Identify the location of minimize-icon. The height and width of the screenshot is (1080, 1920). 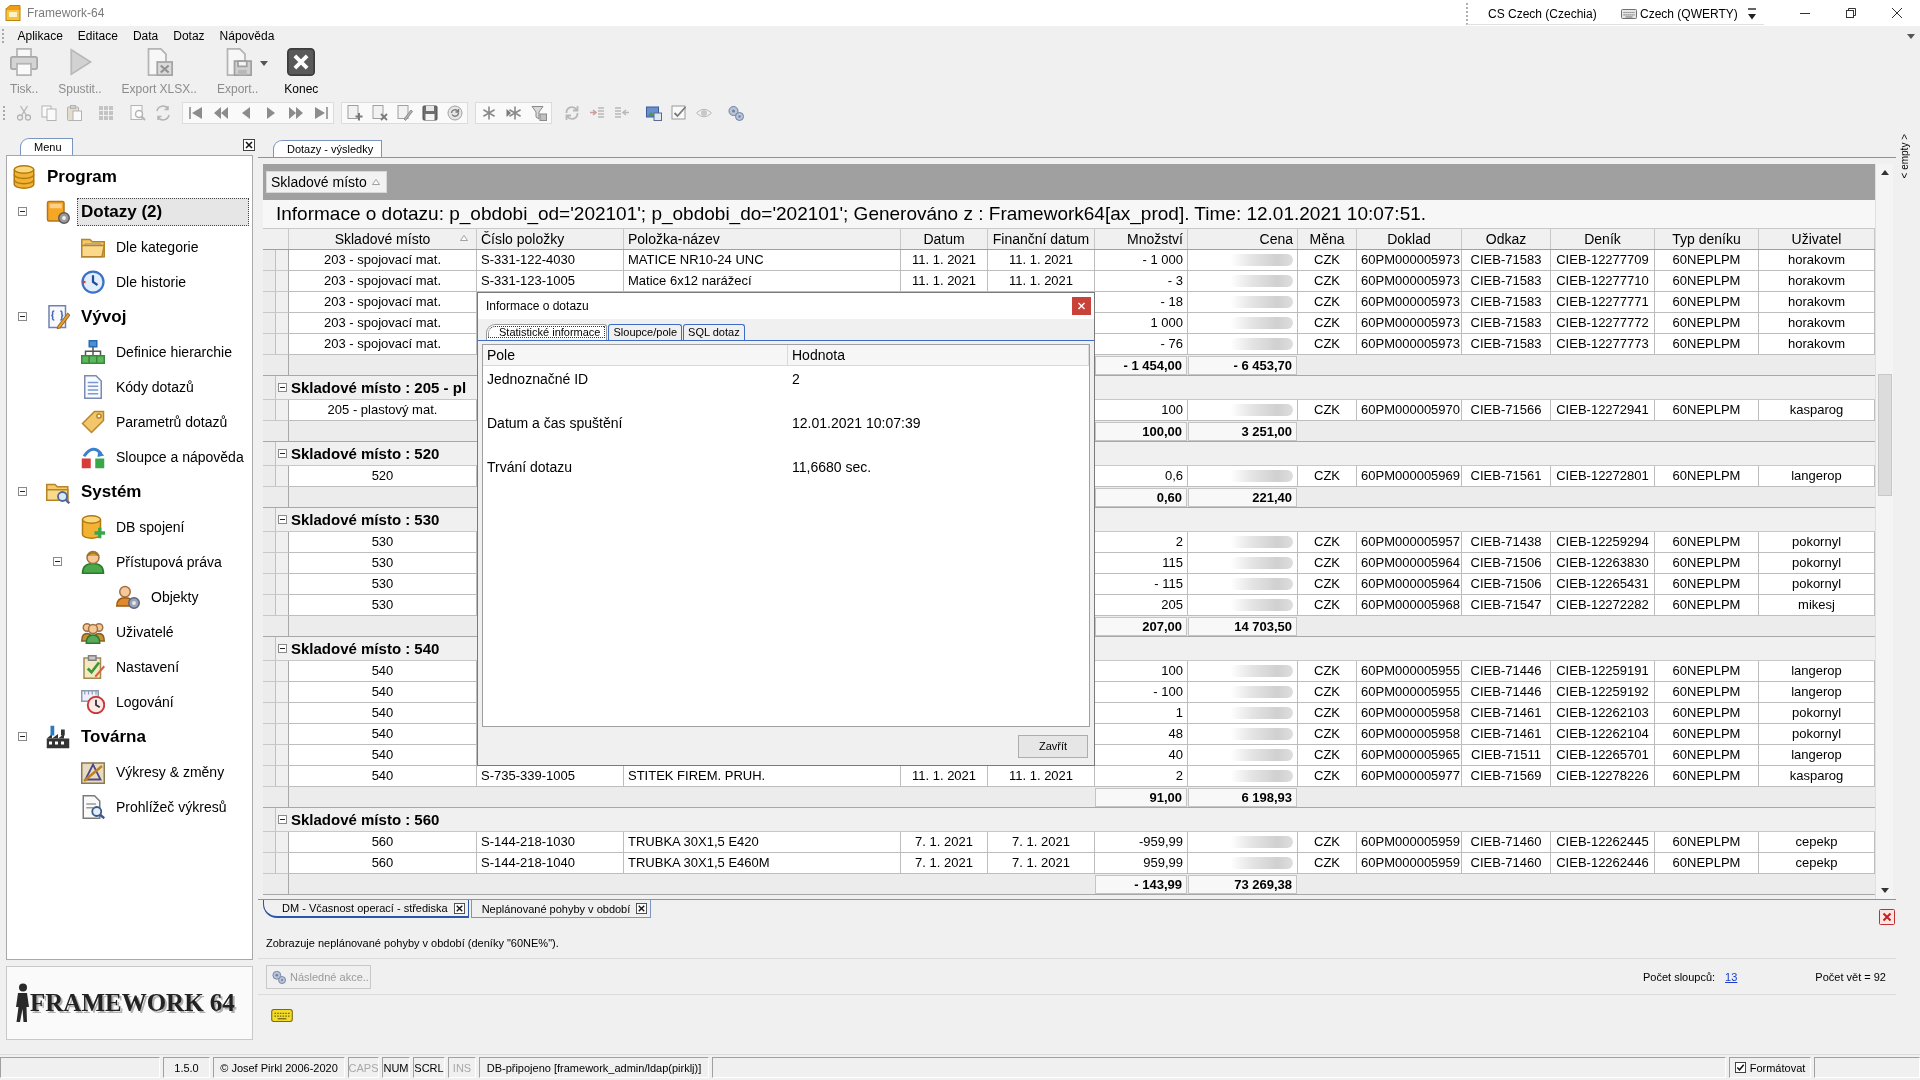
(1805, 13).